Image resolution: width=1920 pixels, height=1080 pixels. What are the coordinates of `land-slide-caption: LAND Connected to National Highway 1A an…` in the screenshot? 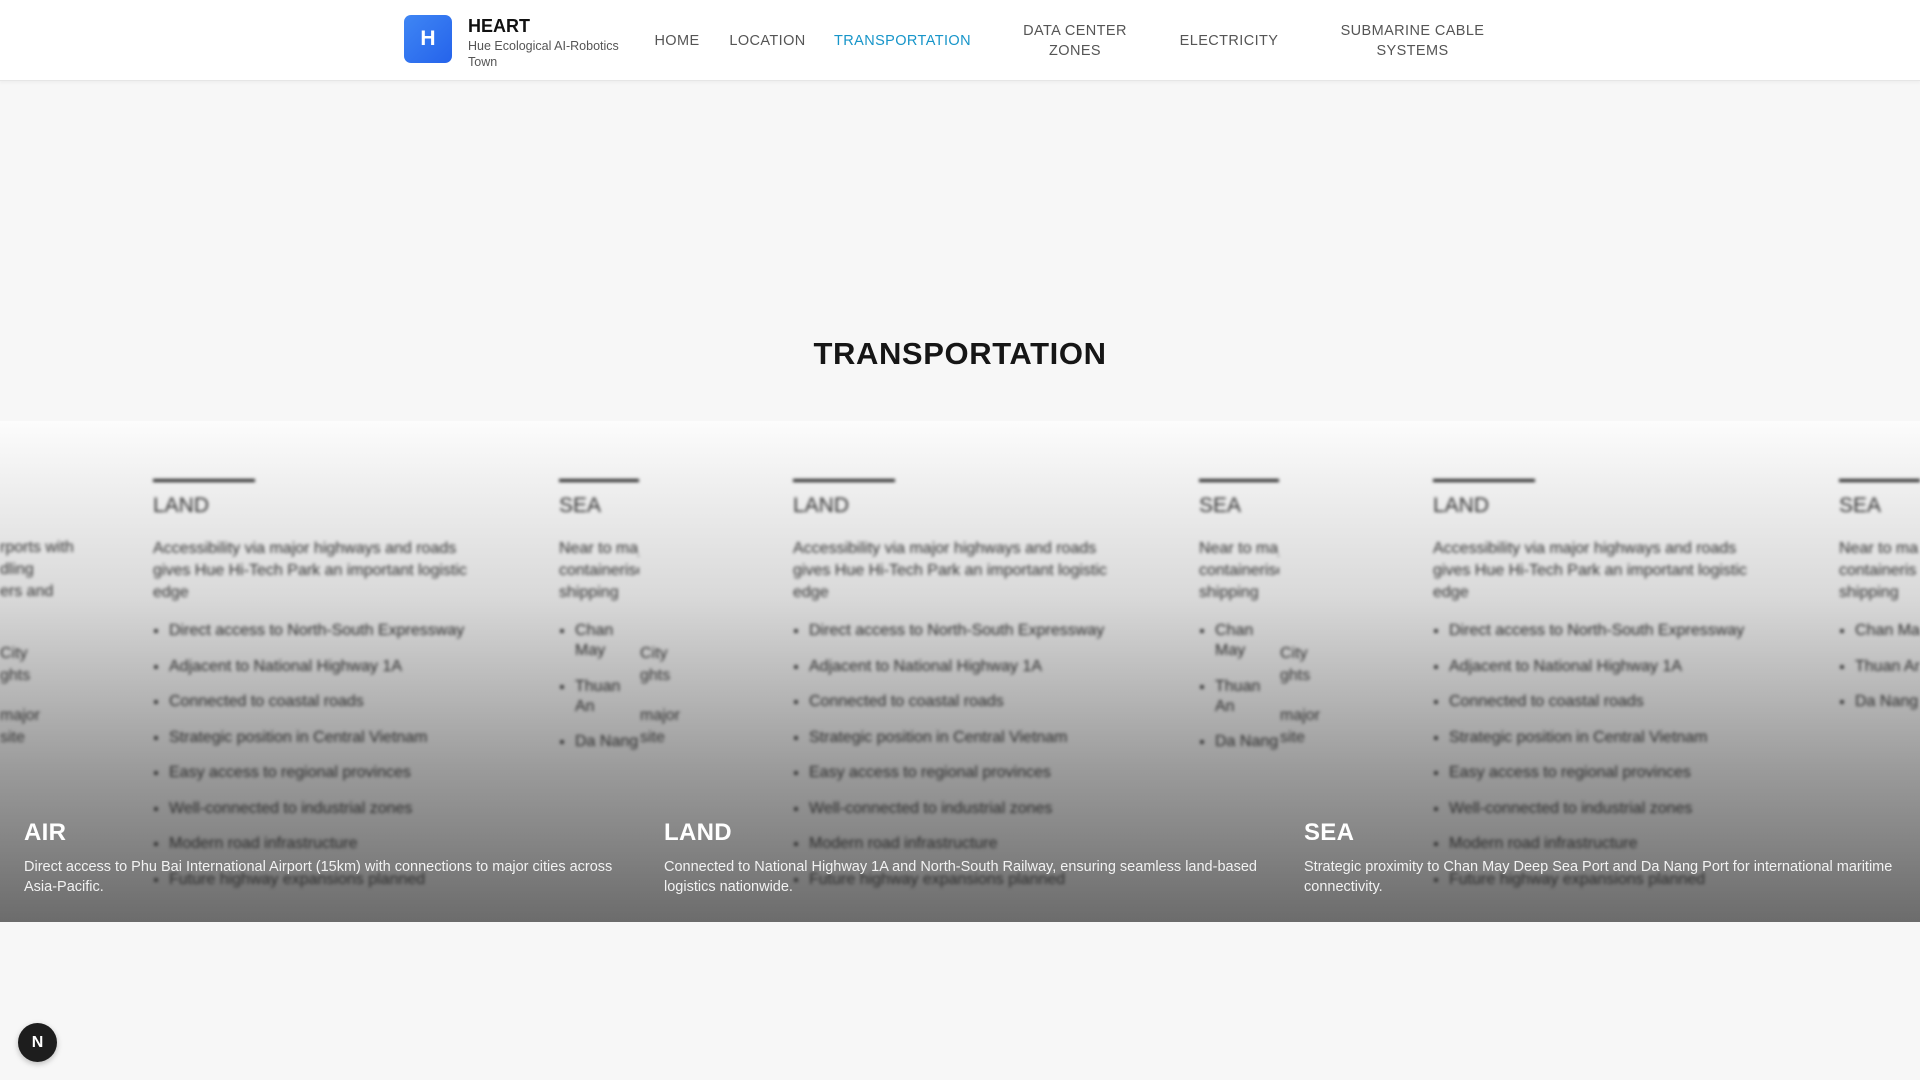 It's located at (974, 858).